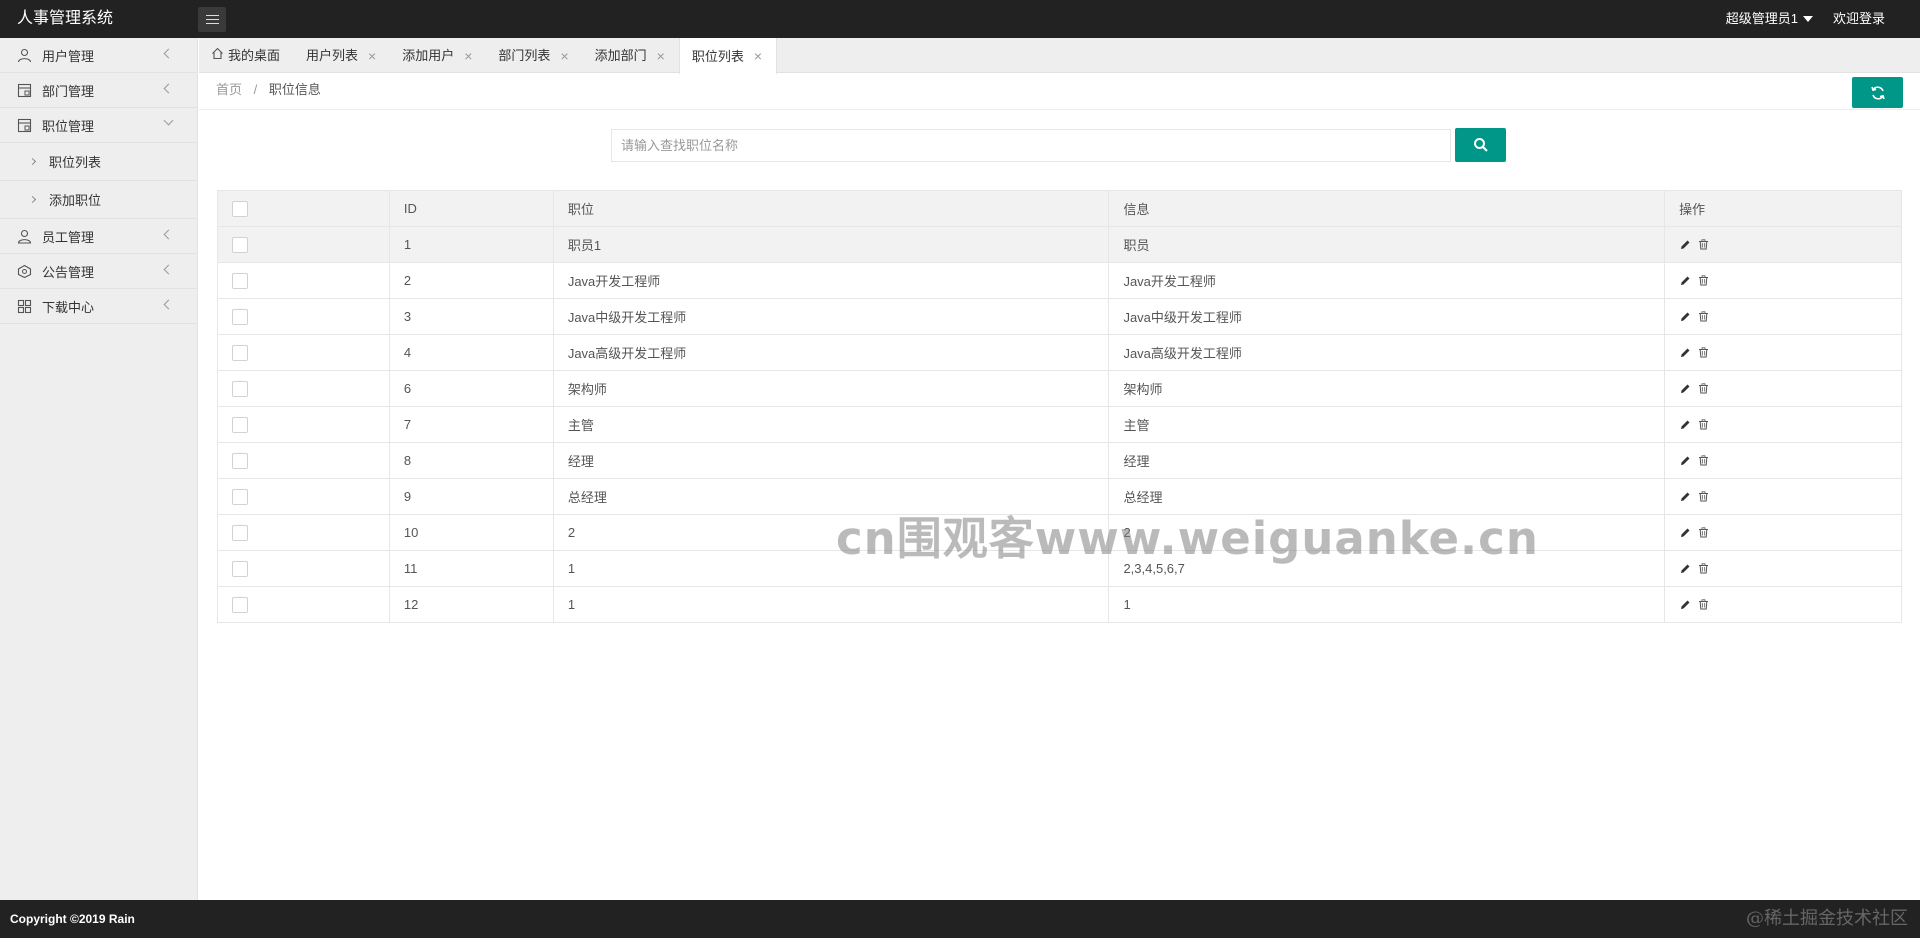 Image resolution: width=1920 pixels, height=938 pixels. I want to click on sidebar-item-notices: 公告管理, so click(98, 271).